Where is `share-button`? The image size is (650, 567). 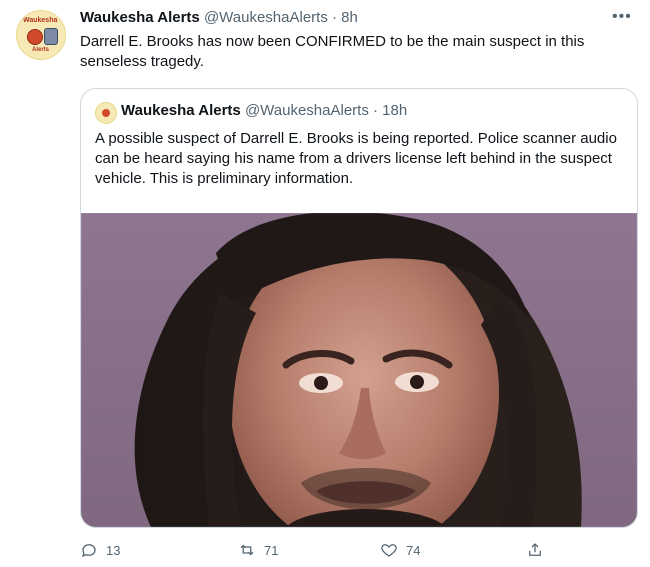 share-button is located at coordinates (535, 550).